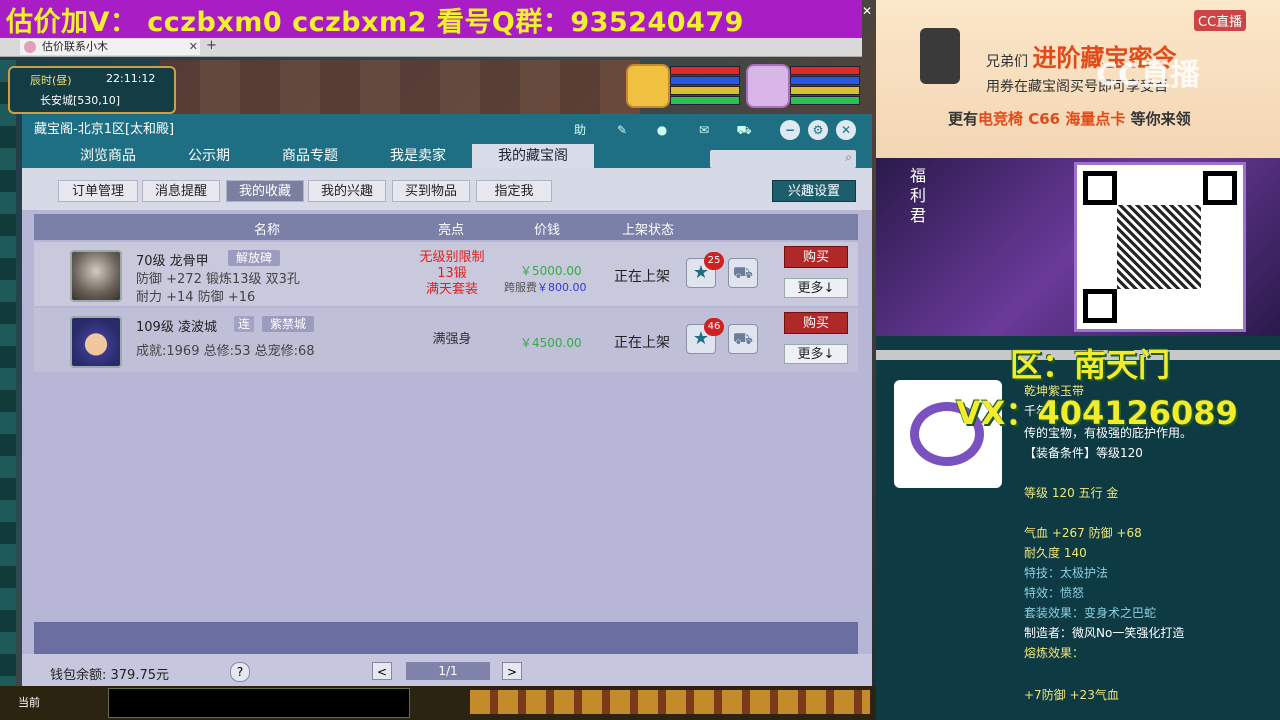  Describe the element at coordinates (512, 671) in the screenshot. I see `next-page-button: >` at that location.